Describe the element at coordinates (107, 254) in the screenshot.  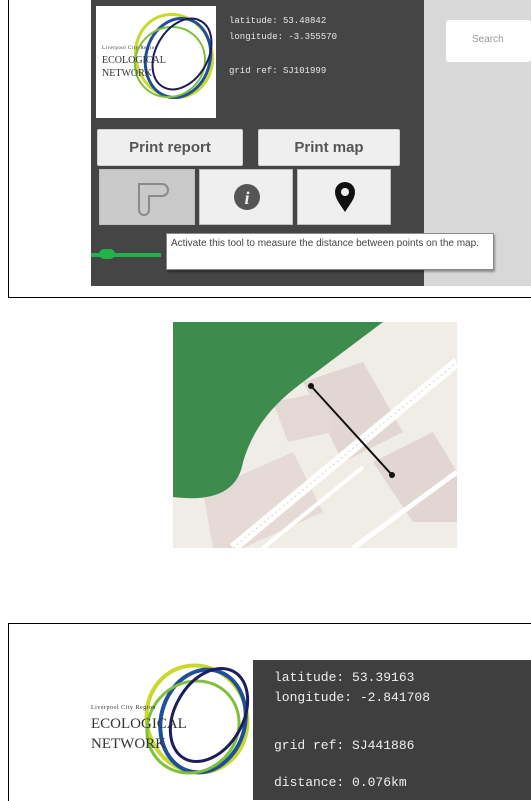
I see `measure-indicator-handle` at that location.